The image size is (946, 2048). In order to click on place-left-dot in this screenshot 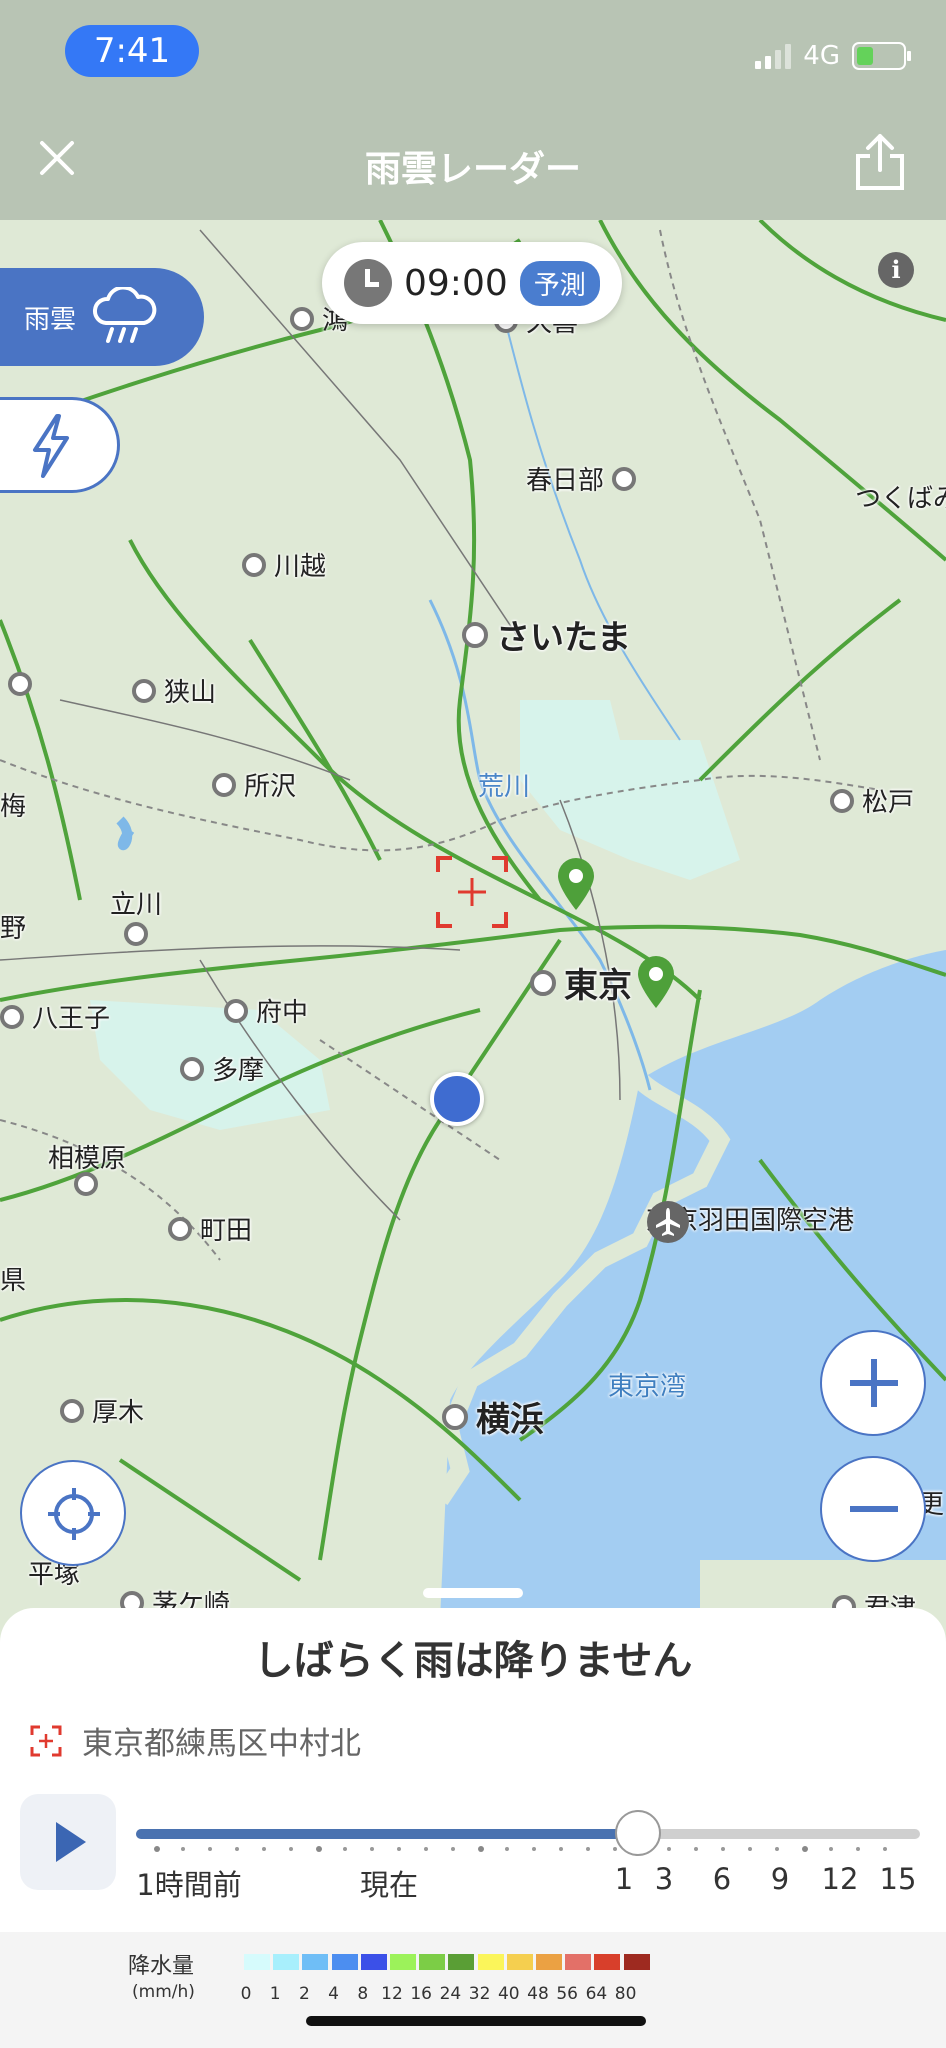, I will do `click(20, 684)`.